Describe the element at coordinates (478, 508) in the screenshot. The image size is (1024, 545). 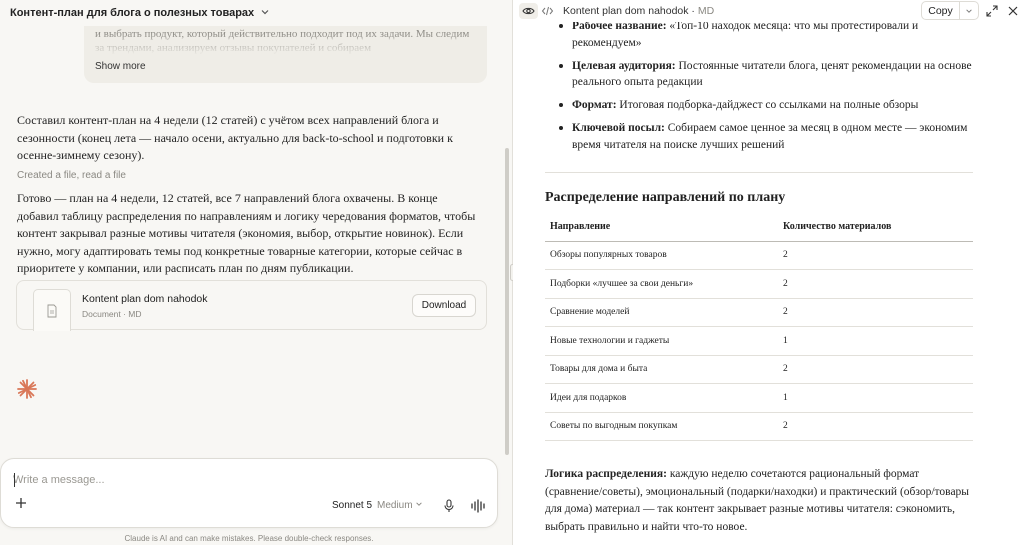
I see `voice-waveform-icon` at that location.